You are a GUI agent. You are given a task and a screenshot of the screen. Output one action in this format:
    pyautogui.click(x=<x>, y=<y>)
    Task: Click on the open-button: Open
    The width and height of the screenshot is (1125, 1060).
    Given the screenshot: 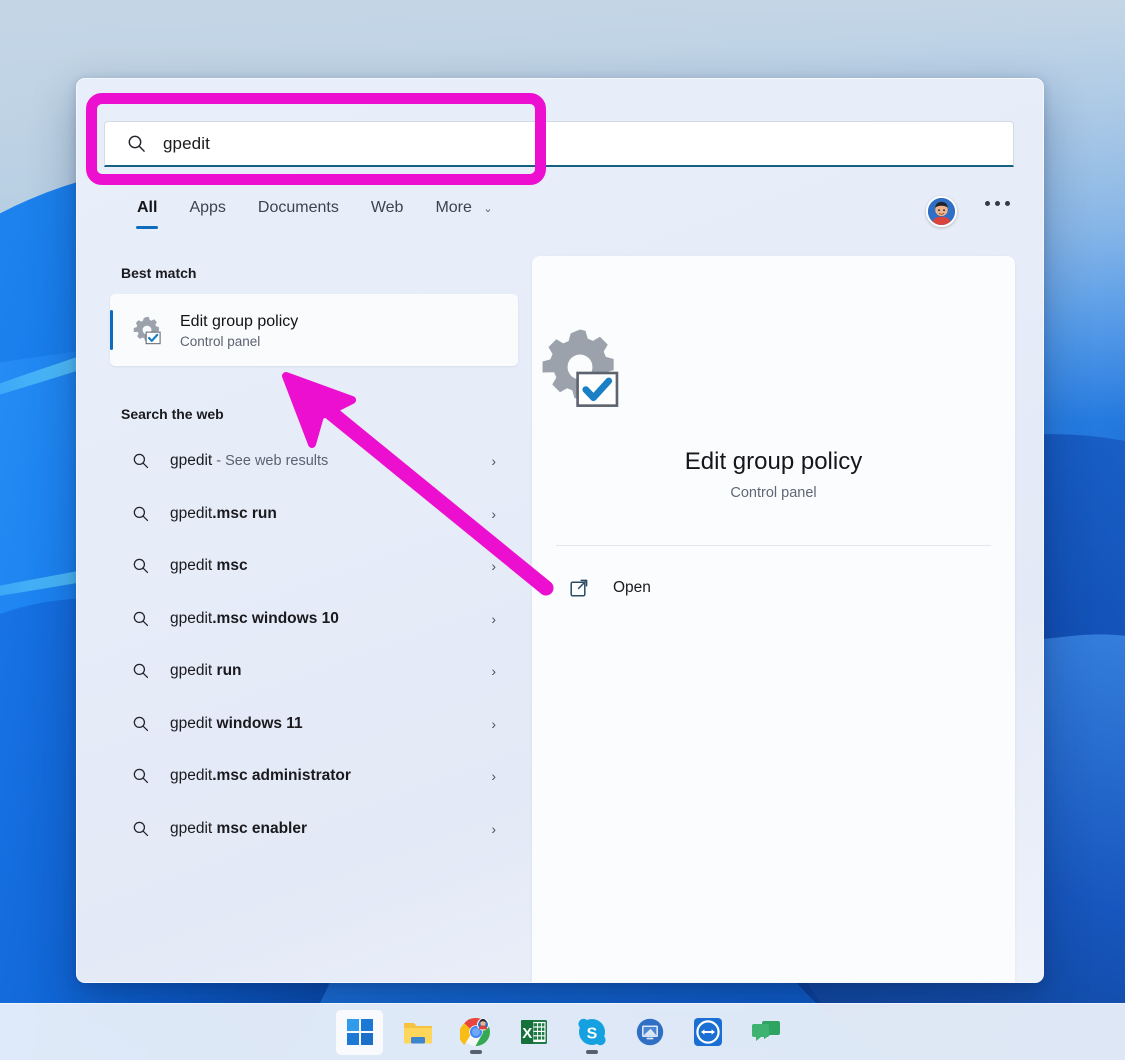 What is the action you would take?
    pyautogui.click(x=645, y=588)
    